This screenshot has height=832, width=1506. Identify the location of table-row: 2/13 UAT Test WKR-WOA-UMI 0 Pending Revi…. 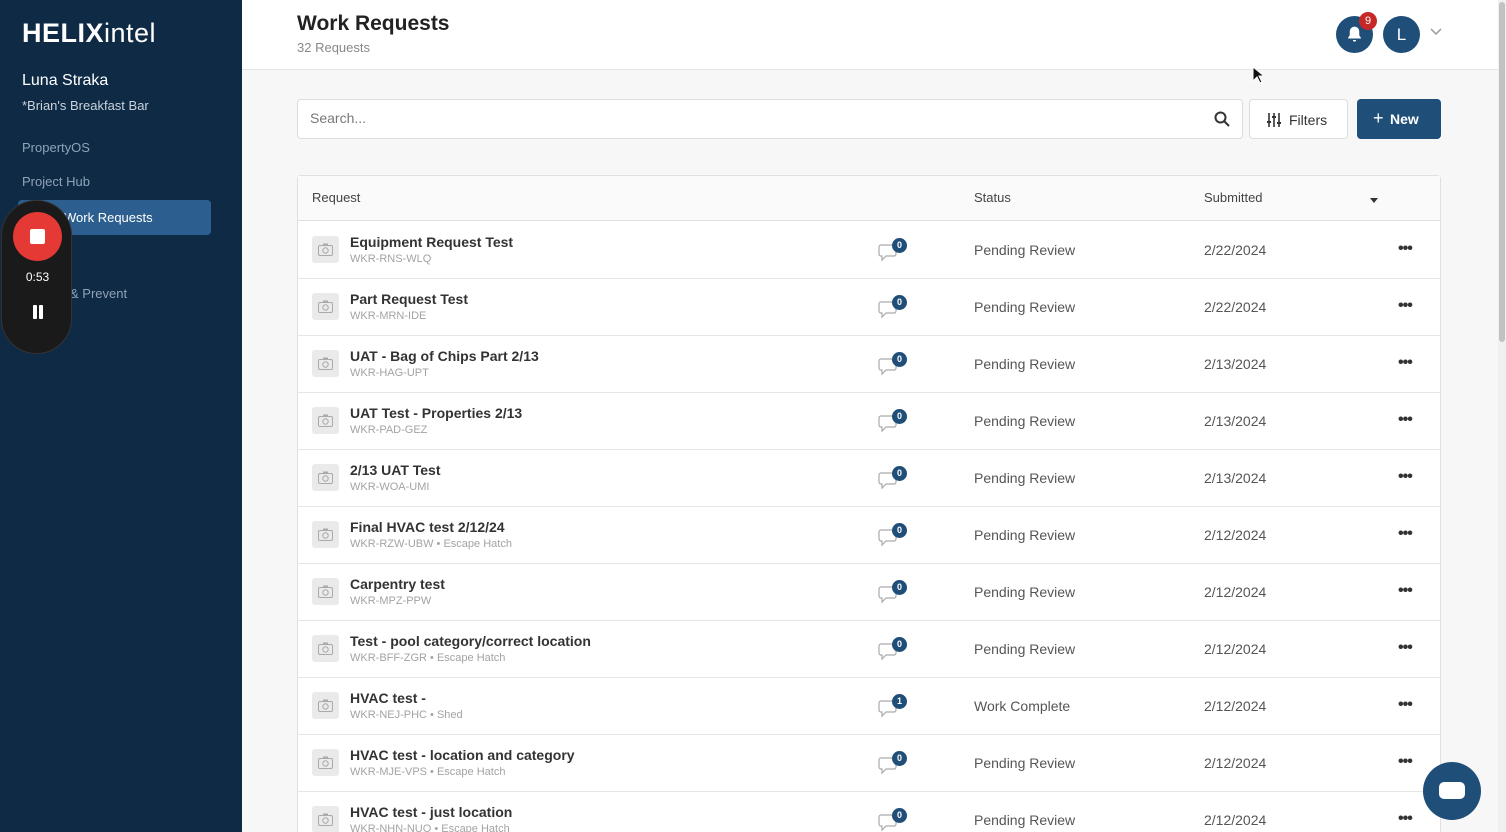
(869, 478).